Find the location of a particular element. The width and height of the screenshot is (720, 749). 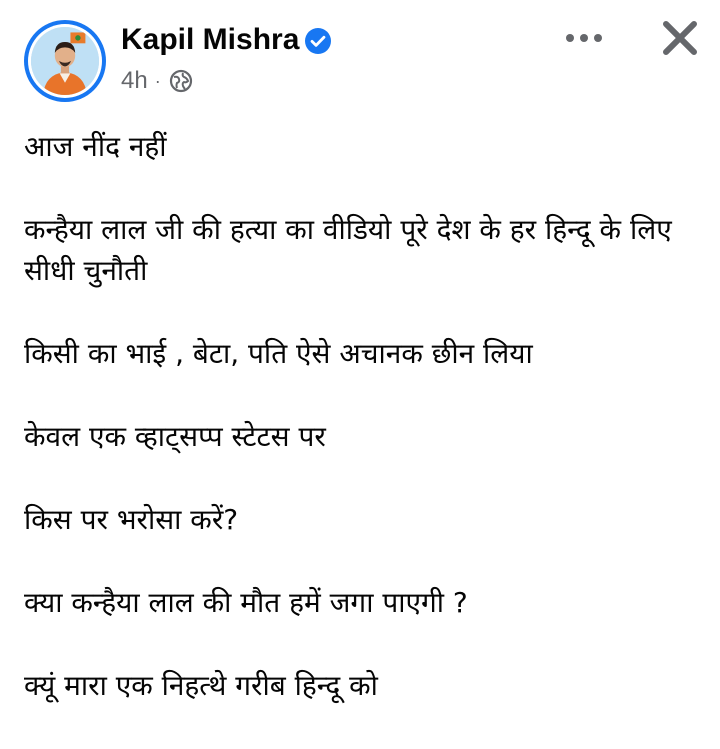

post-timestamp: 4h is located at coordinates (134, 81).